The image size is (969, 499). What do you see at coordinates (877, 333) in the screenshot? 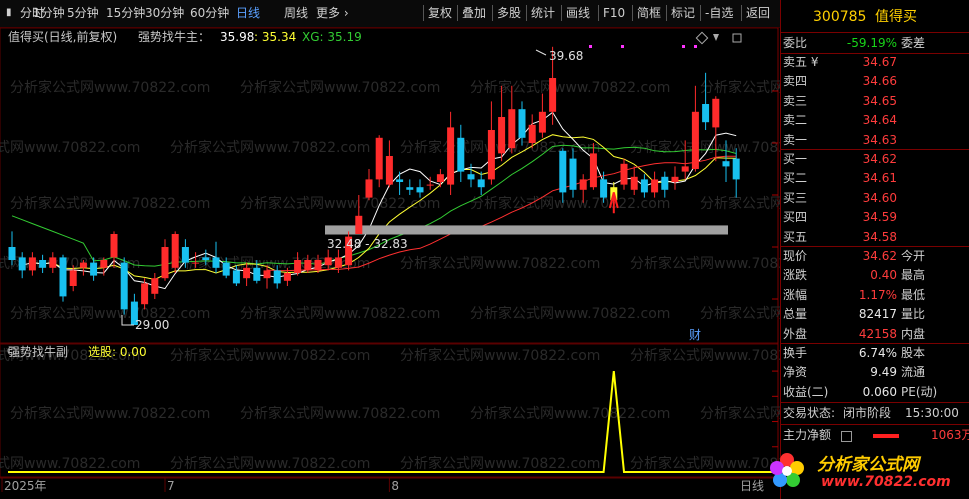
I see `quote-value: 42158` at bounding box center [877, 333].